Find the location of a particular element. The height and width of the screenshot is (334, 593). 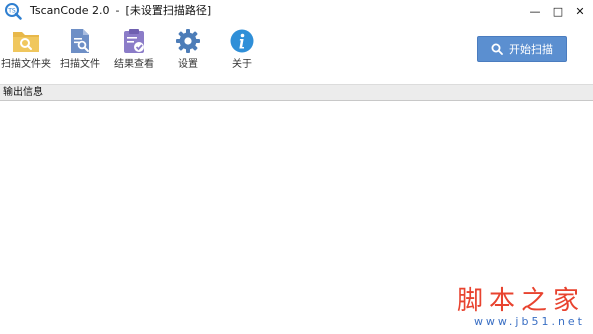

watermark-url: www.jb51.net is located at coordinates (529, 321).